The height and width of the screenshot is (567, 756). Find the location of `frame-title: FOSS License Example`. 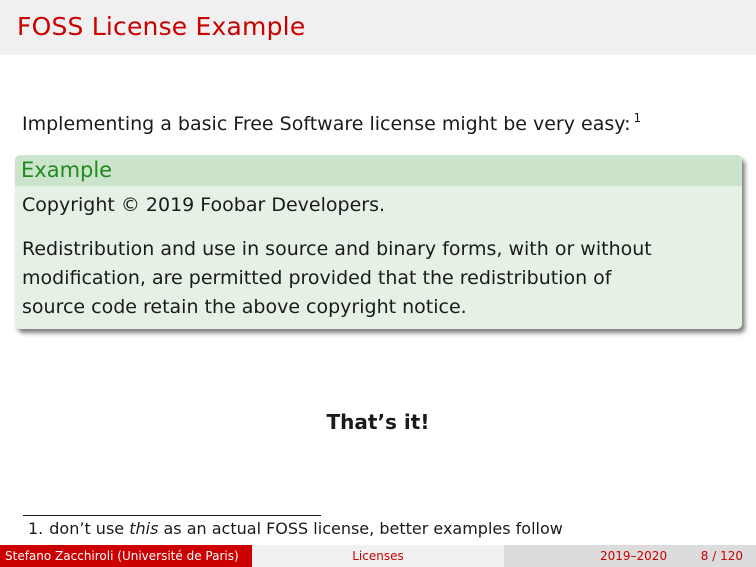

frame-title: FOSS License Example is located at coordinates (161, 26).